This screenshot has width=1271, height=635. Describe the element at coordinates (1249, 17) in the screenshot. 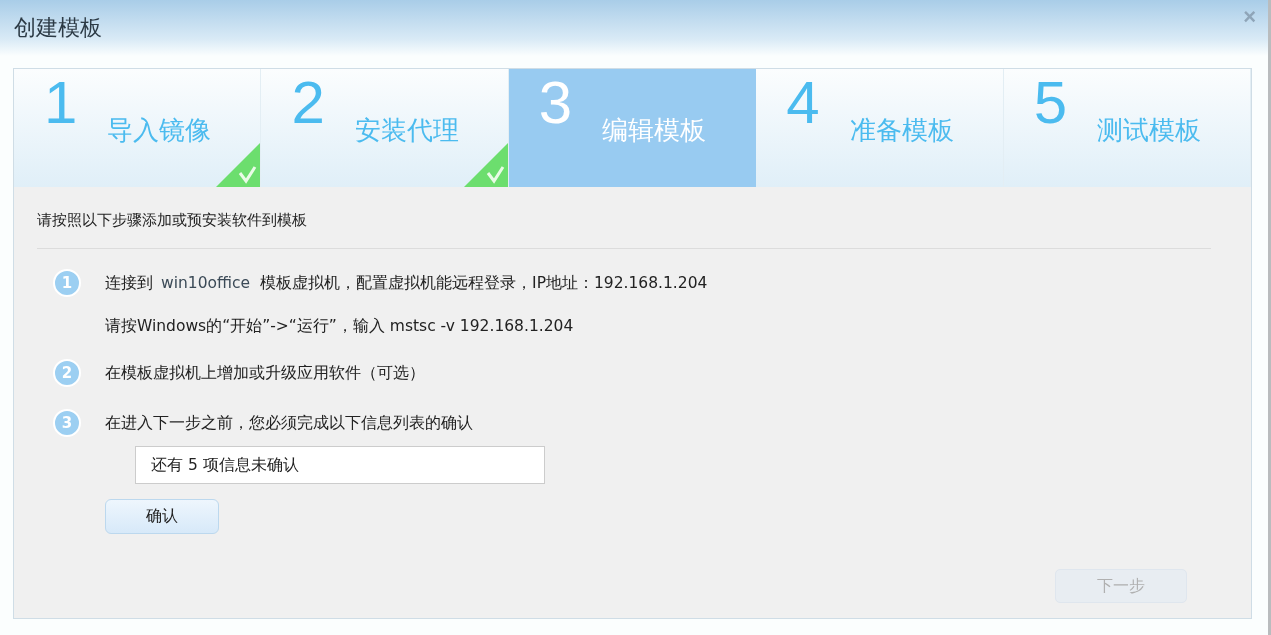

I see `close-button: ×` at that location.